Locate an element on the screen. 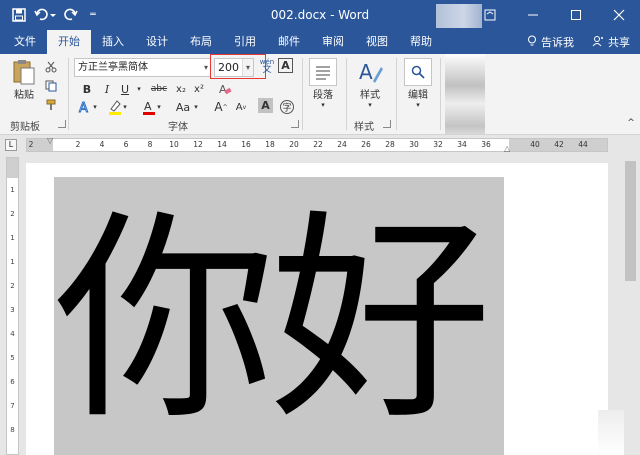  tab-file: 文件 is located at coordinates (23, 42).